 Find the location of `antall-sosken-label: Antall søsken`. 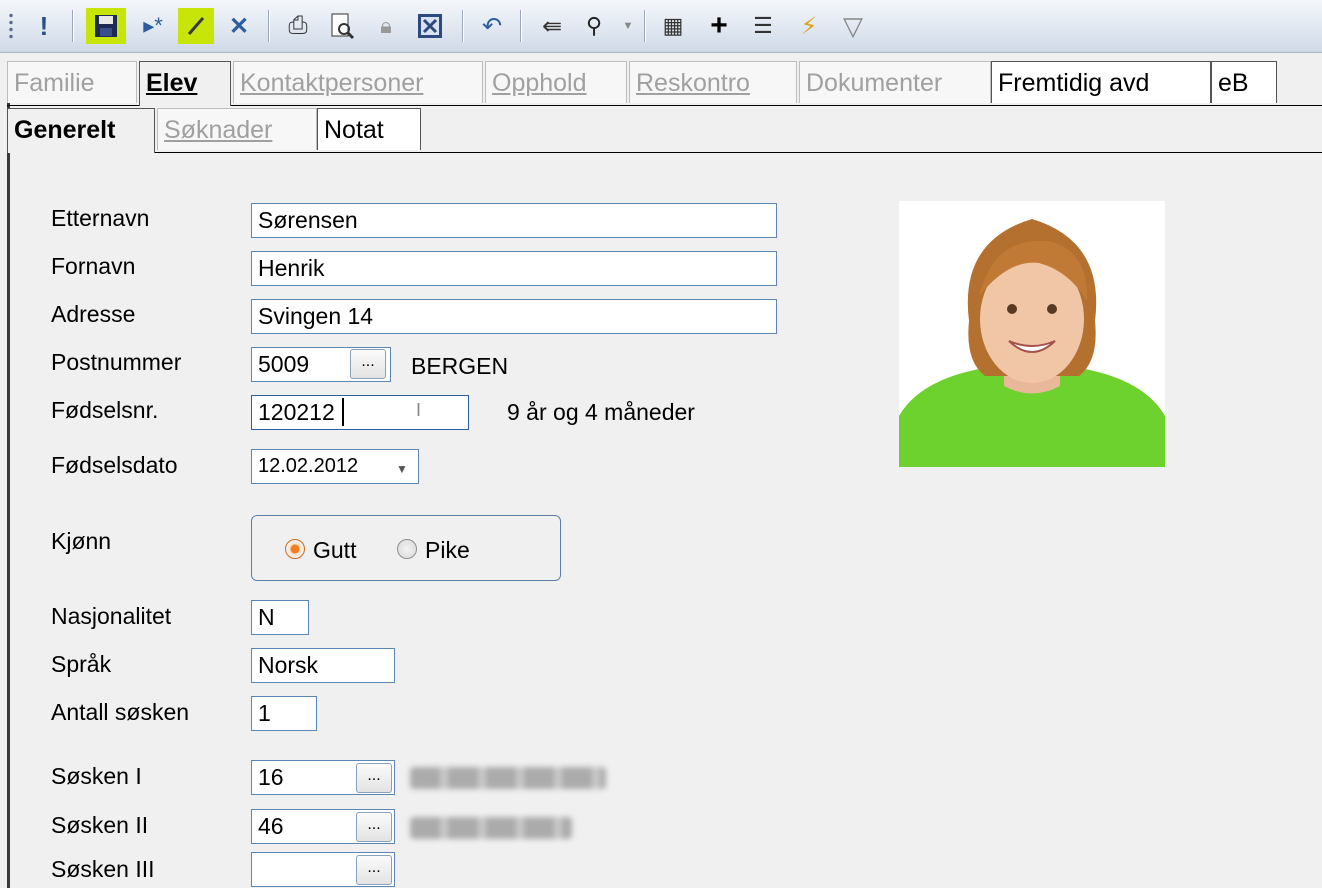

antall-sosken-label: Antall søsken is located at coordinates (120, 712).